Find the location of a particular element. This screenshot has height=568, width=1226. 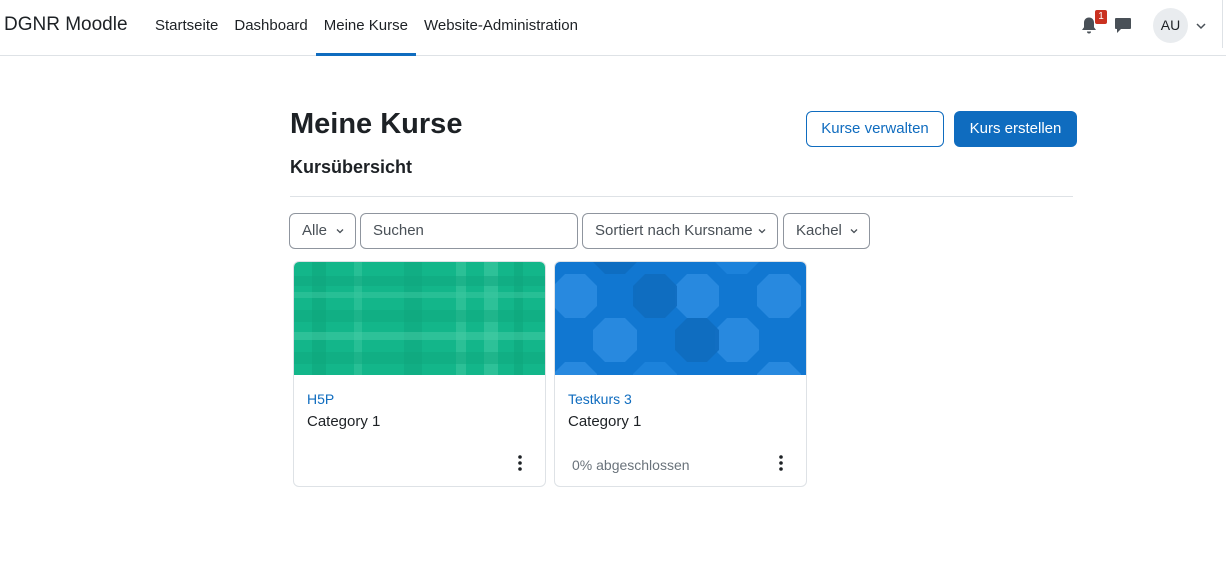

chat-icon is located at coordinates (1123, 25).